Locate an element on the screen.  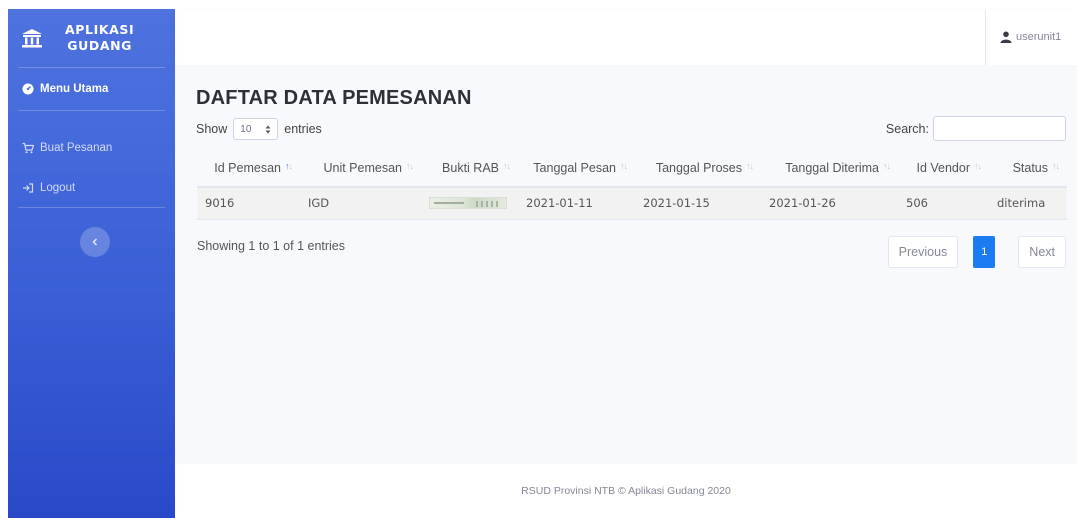
cell-tanggal-pesan: 2021-01-11 is located at coordinates (576, 203).